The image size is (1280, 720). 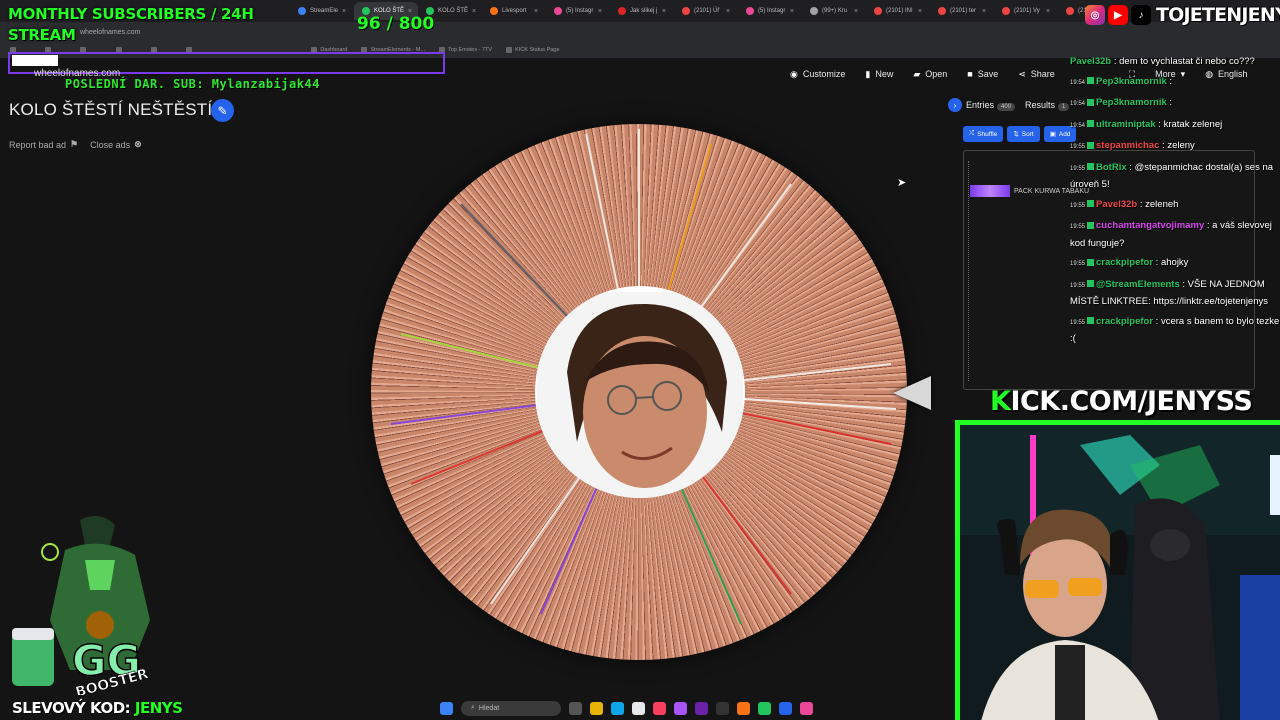 What do you see at coordinates (764, 708) in the screenshot?
I see `spotify-icon` at bounding box center [764, 708].